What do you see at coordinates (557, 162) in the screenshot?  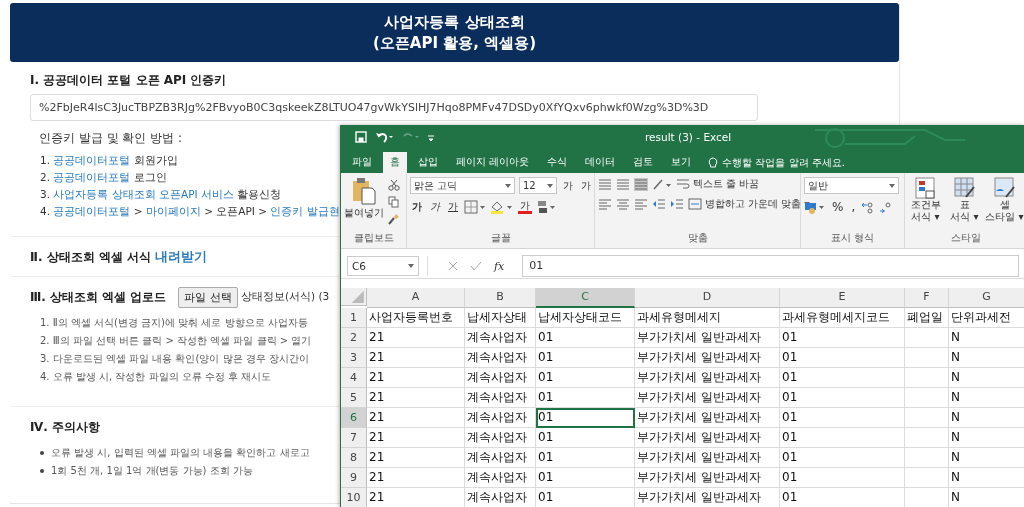 I see `ribbon-tab: 수식` at bounding box center [557, 162].